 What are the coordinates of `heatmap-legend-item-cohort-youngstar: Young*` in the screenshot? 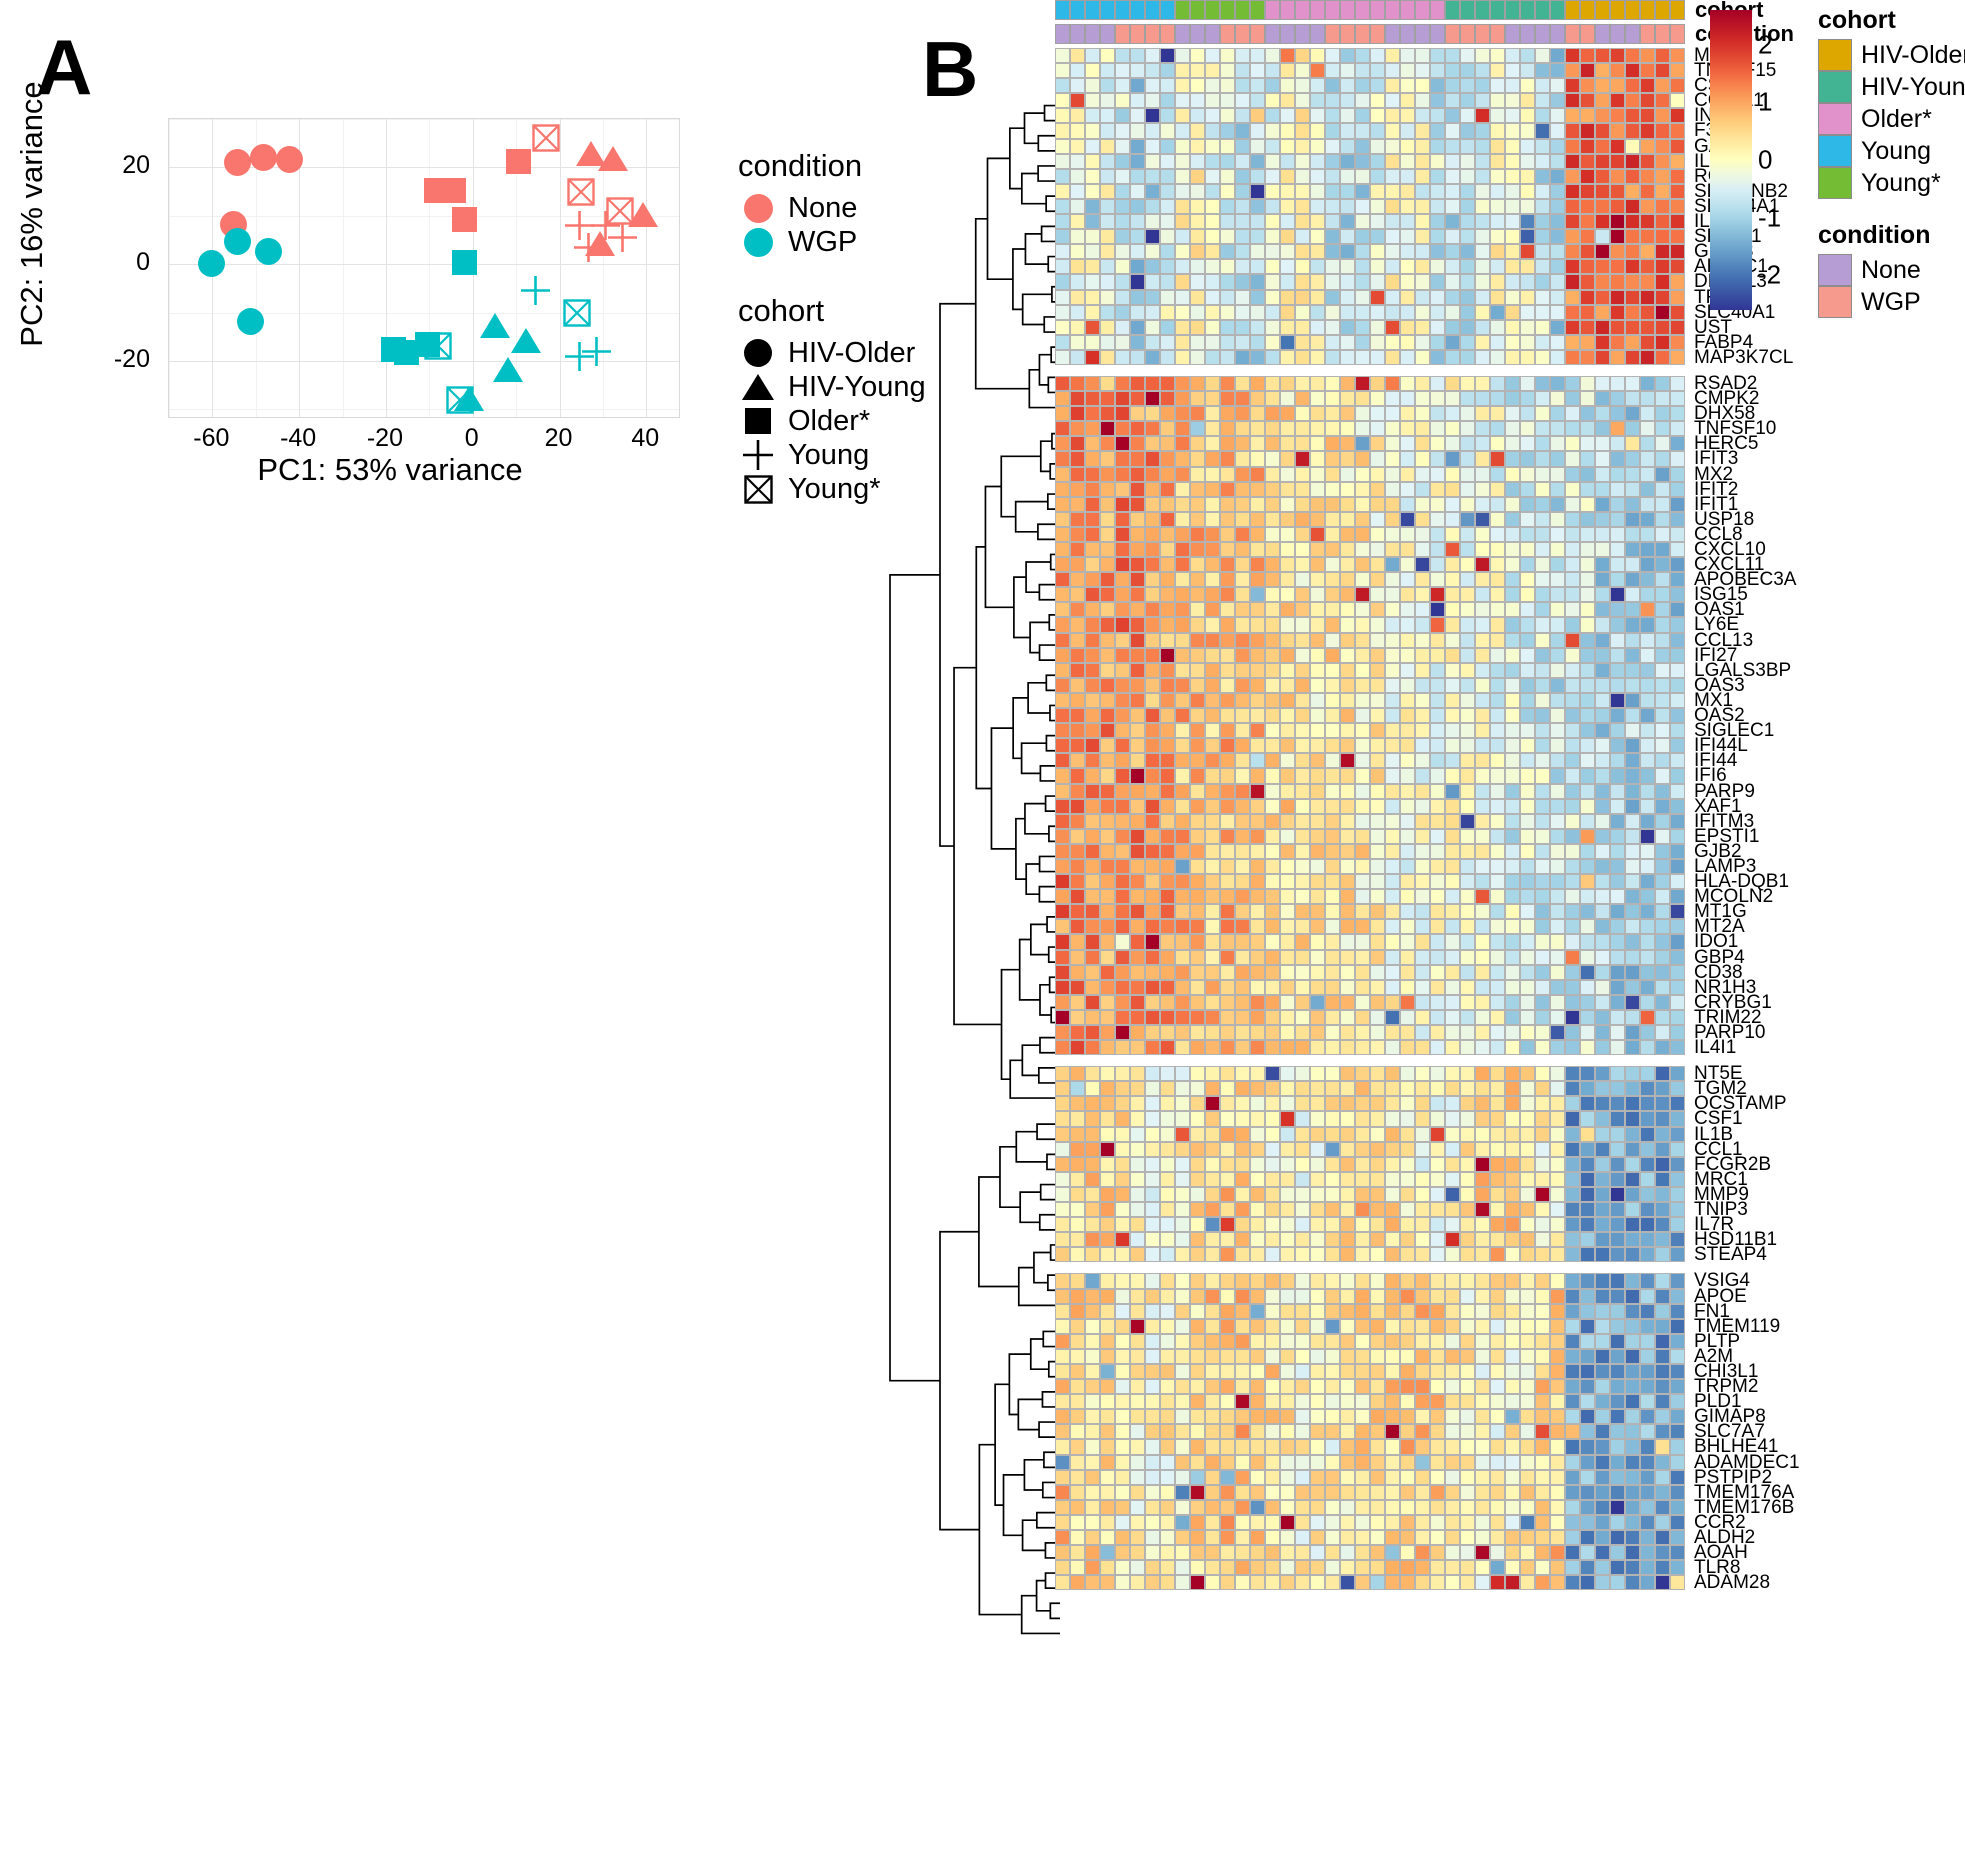 It's located at (1891, 183).